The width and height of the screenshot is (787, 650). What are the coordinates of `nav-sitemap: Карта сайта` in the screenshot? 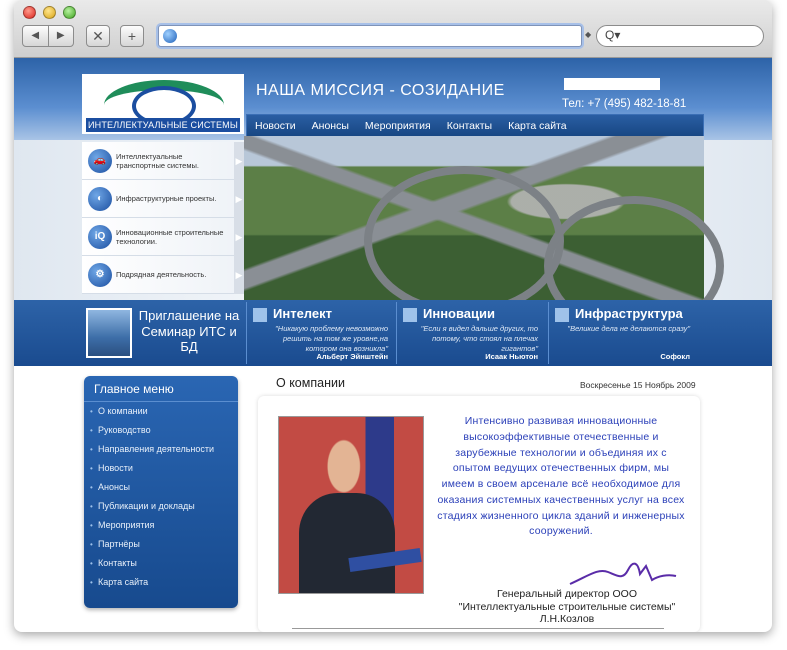 It's located at (537, 126).